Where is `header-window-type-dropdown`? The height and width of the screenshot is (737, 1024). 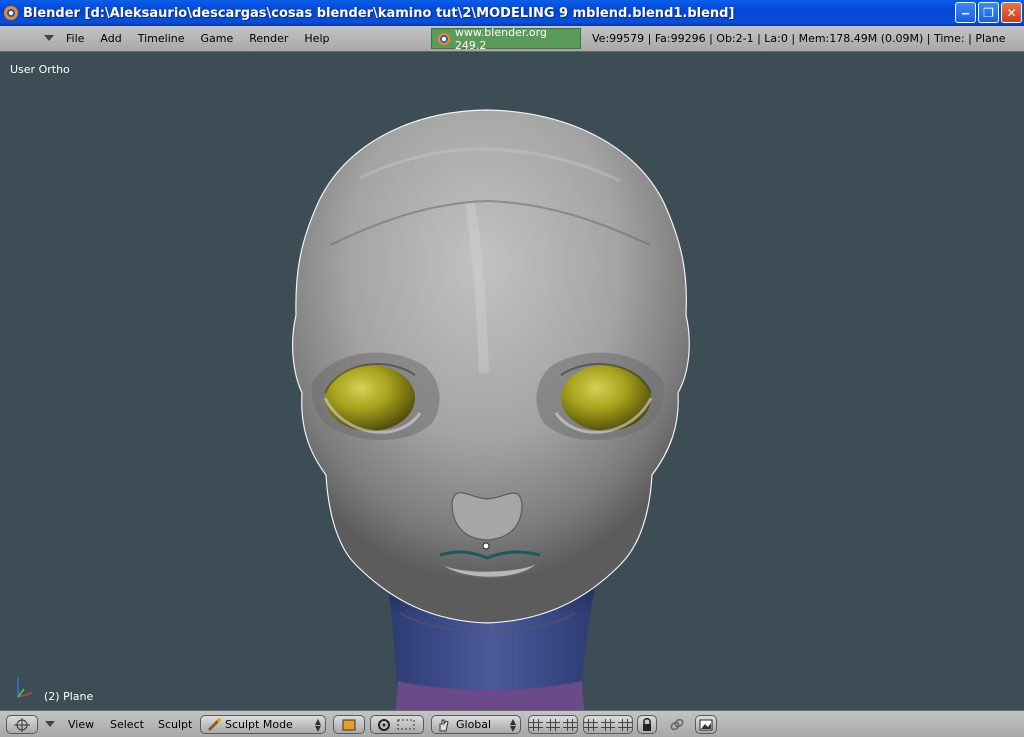 header-window-type-dropdown is located at coordinates (49, 39).